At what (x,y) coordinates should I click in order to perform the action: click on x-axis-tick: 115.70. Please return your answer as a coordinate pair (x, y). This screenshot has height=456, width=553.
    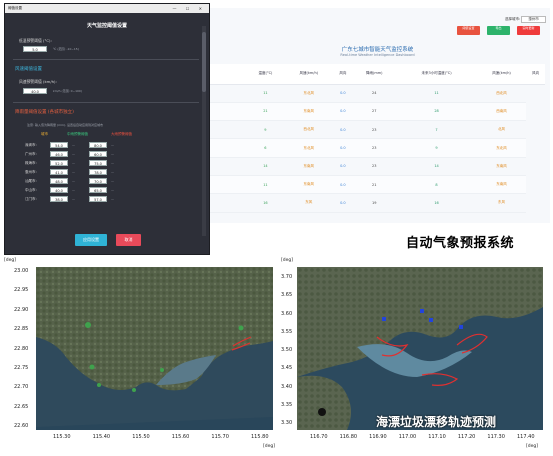
    Looking at the image, I should click on (220, 437).